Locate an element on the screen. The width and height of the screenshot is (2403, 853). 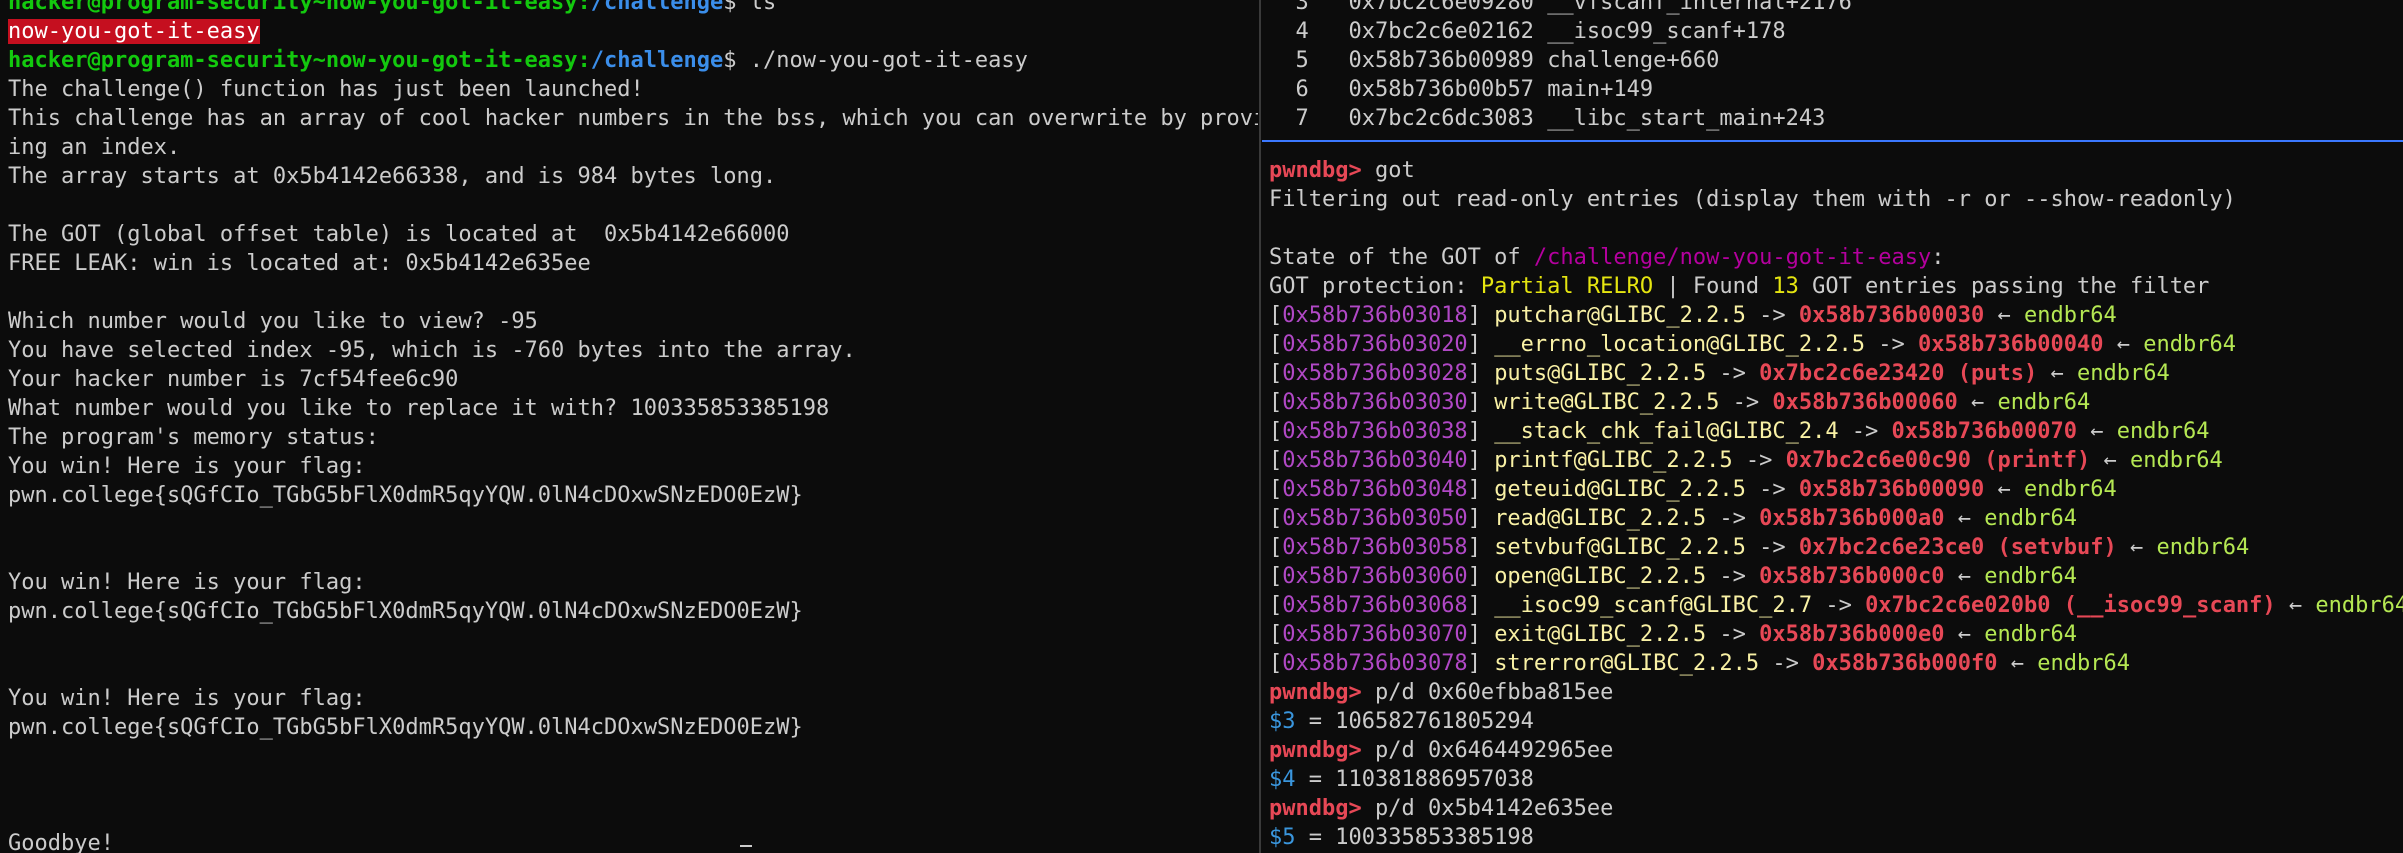
got-target-address: 0x58b736b00030 is located at coordinates (1891, 315).